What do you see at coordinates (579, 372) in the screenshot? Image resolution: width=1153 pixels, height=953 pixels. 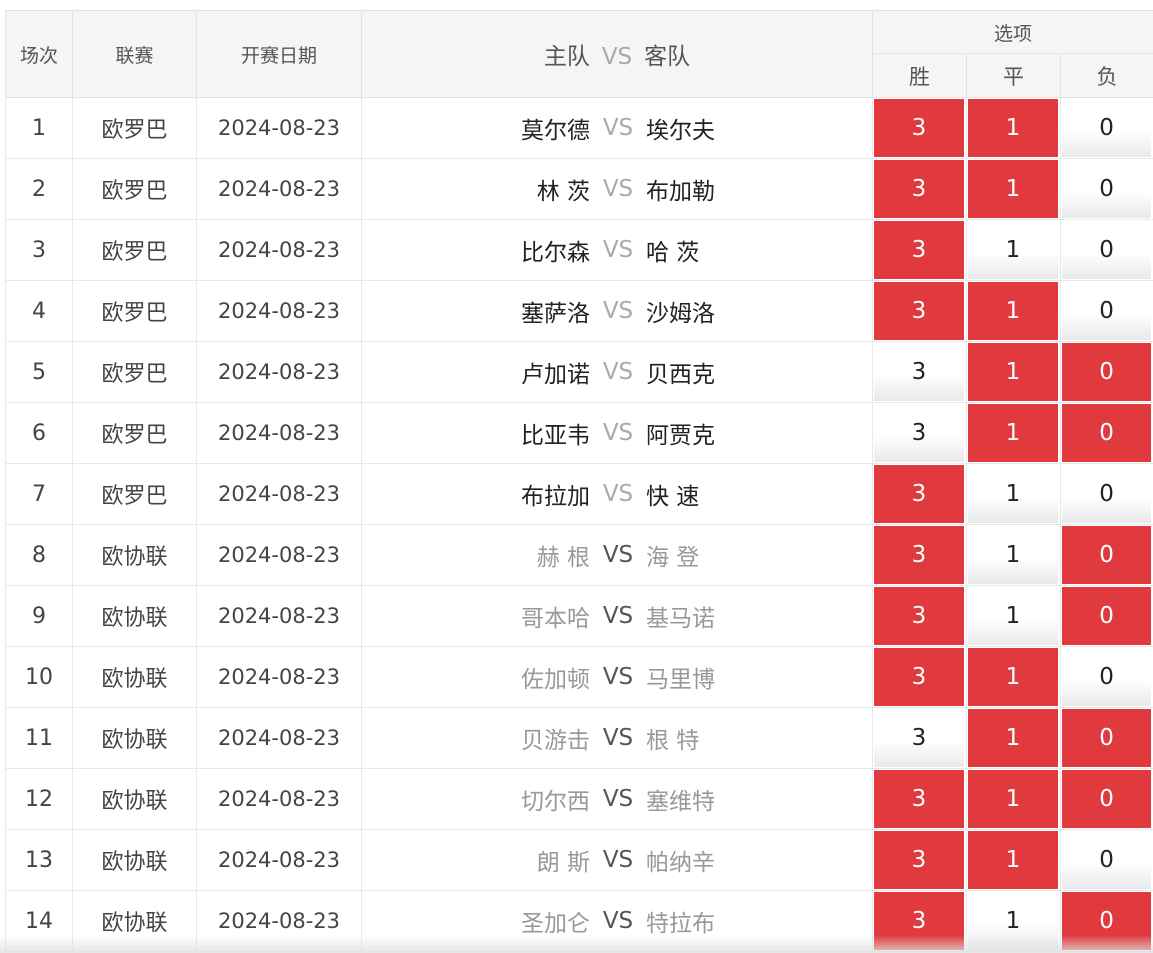 I see `table-row: 5 欧罗巴 2024-08-23 卢加诺 VS 贝西克 3 1 0` at bounding box center [579, 372].